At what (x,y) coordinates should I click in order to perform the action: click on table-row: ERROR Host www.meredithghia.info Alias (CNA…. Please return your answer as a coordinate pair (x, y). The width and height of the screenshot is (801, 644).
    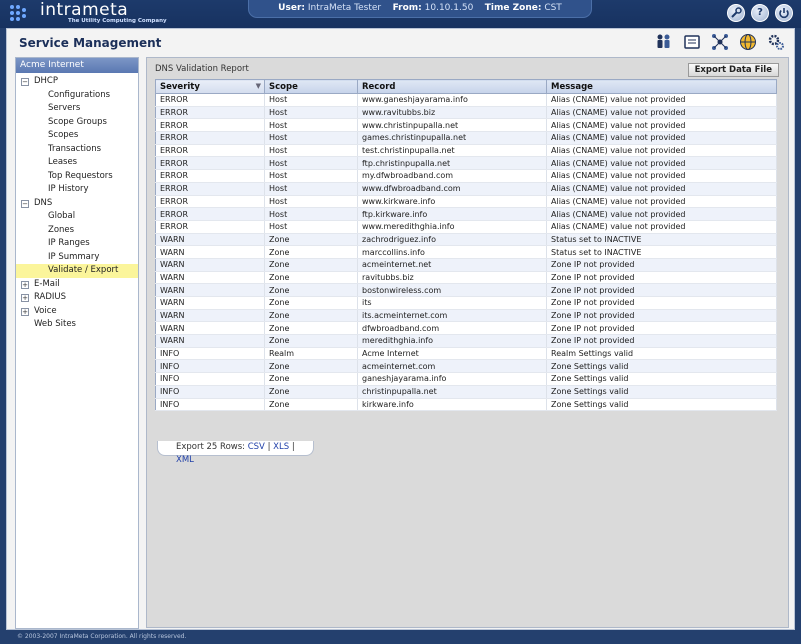
    Looking at the image, I should click on (466, 227).